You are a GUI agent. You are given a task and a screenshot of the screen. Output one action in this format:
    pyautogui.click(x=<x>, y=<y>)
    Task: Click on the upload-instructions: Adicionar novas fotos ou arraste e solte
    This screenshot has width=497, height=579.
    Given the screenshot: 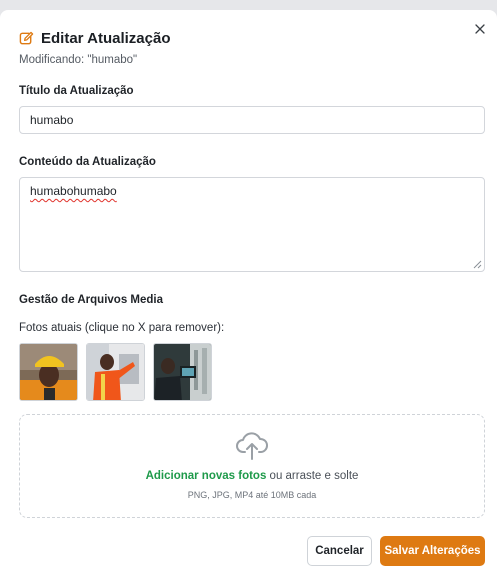 What is the action you would take?
    pyautogui.click(x=252, y=476)
    